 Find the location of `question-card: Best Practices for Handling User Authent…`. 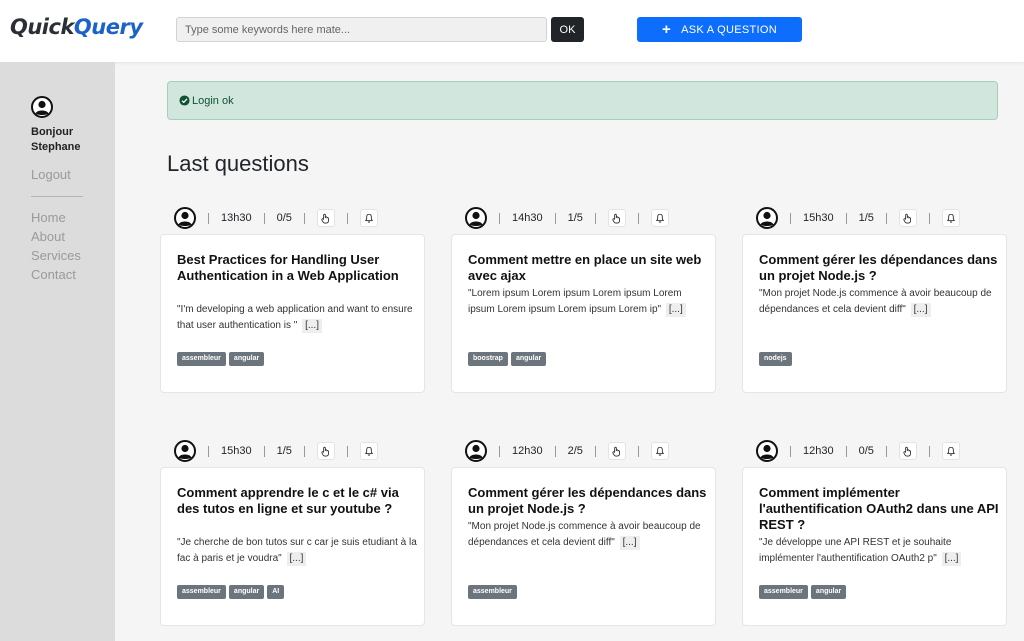

question-card: Best Practices for Handling User Authent… is located at coordinates (292, 313).